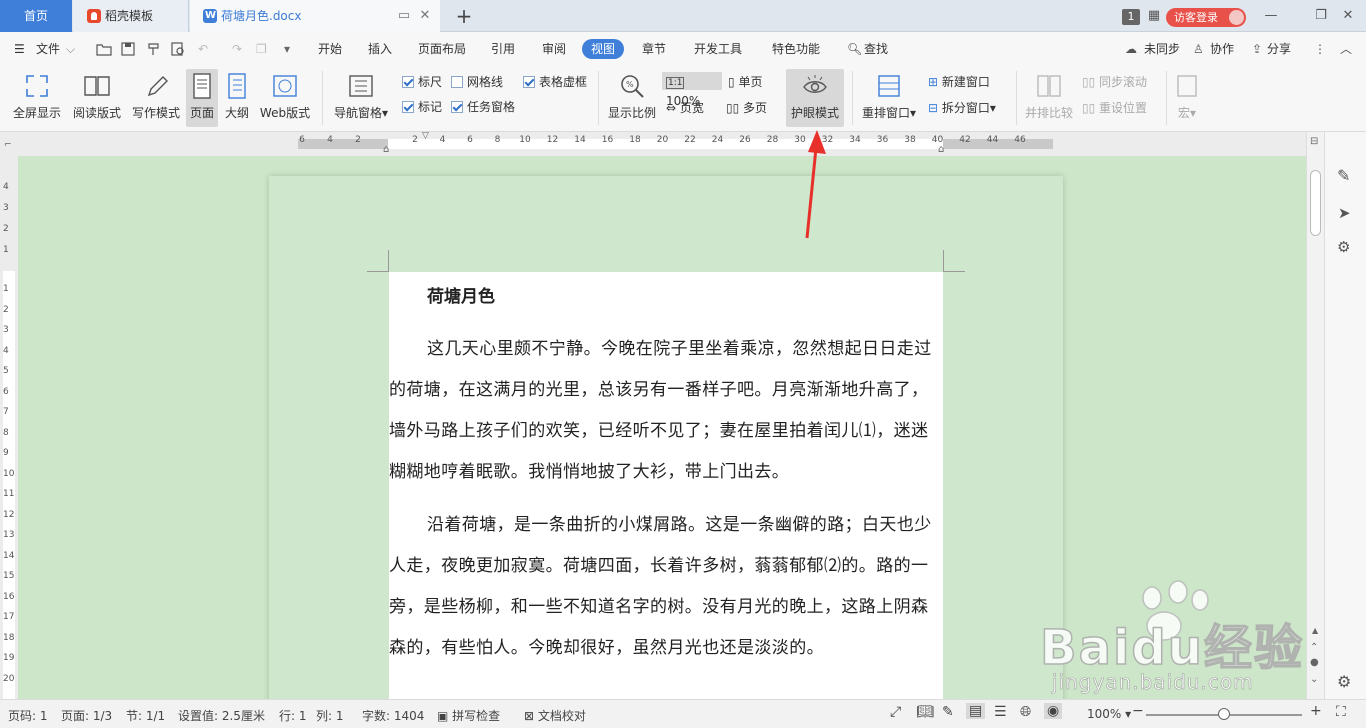 This screenshot has width=1366, height=728. Describe the element at coordinates (962, 108) in the screenshot. I see `split-window-button: ⊟ 拆分窗口▾` at that location.